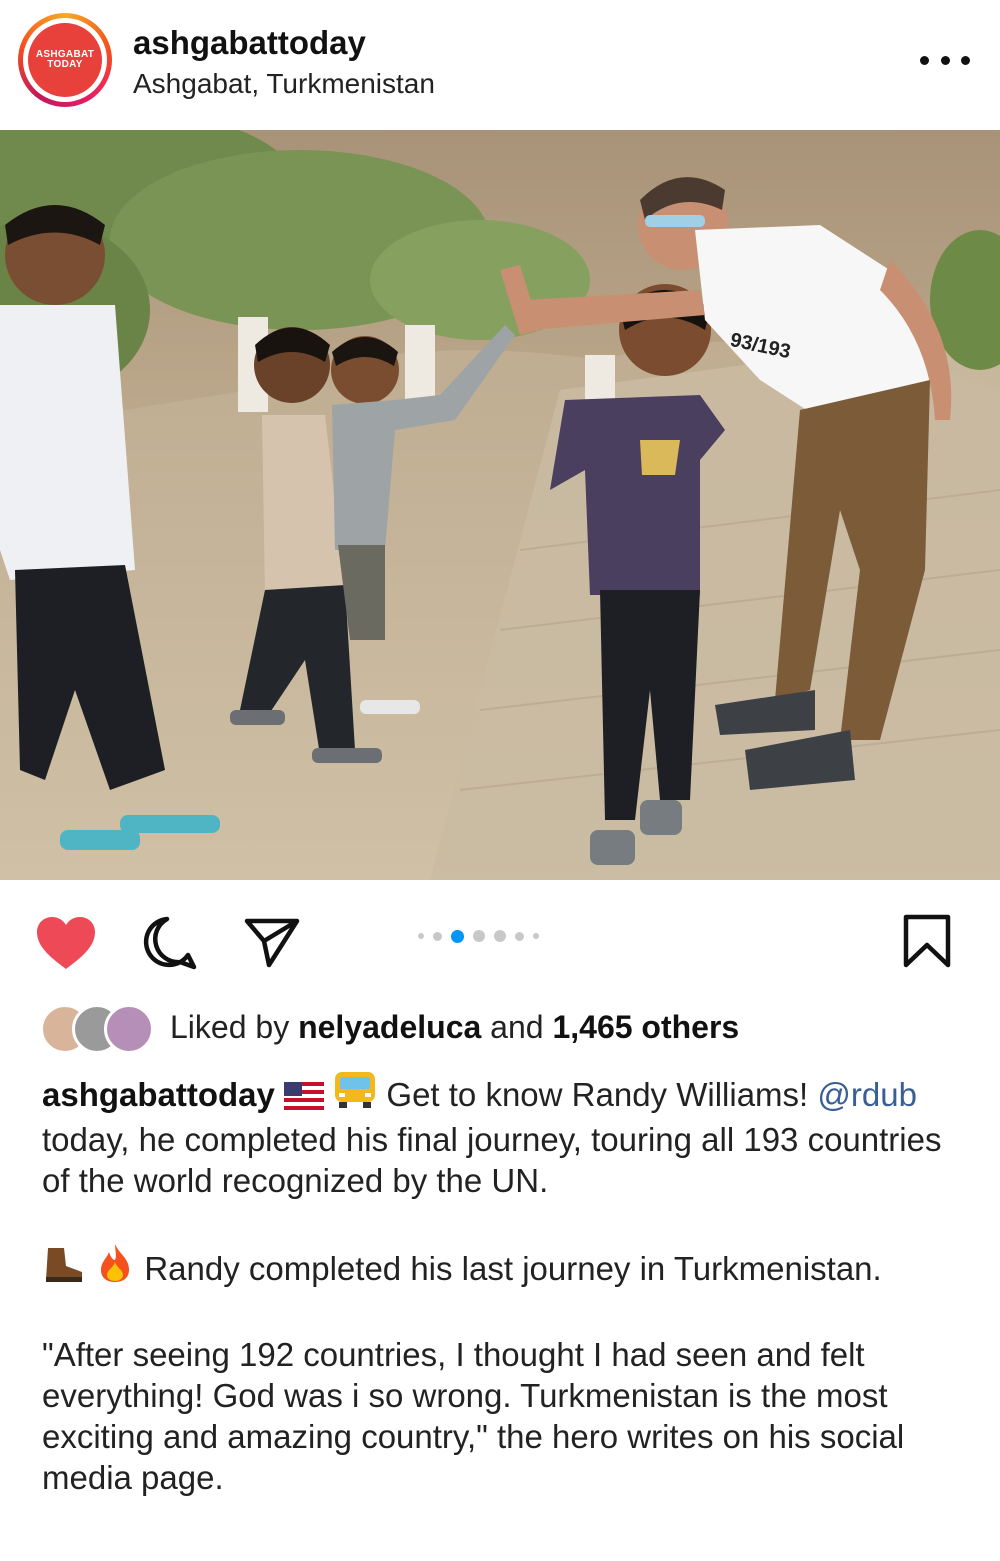 The width and height of the screenshot is (1000, 1561). I want to click on us-flag-icon, so click(304, 1098).